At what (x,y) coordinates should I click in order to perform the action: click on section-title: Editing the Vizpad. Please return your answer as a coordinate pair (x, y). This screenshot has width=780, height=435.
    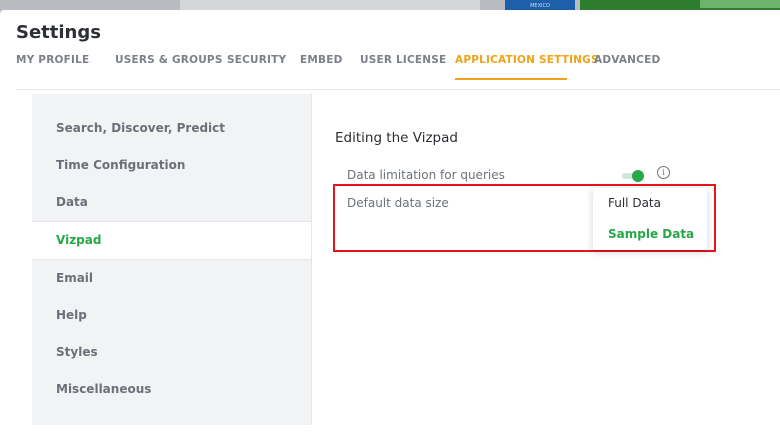
    Looking at the image, I should click on (396, 138).